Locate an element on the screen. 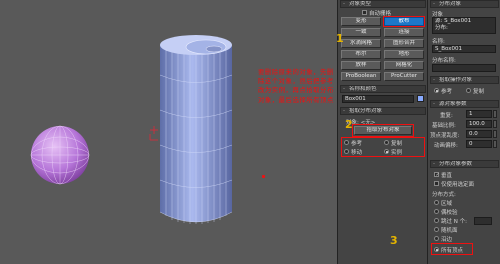 Image resolution: width=500 pixels, height=264 pixels. scatter-objects-header: - 分布对象 is located at coordinates (464, 4).